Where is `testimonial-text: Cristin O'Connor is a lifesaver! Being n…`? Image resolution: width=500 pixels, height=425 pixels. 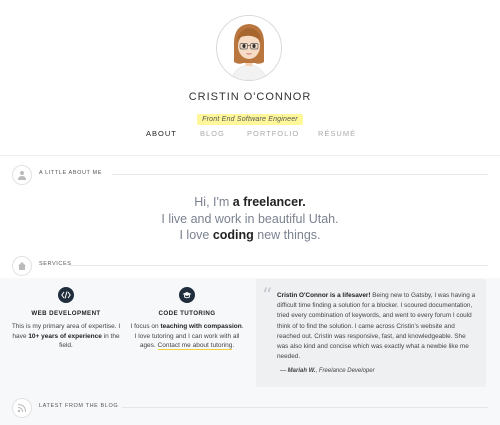
testimonial-text: Cristin O'Connor is a lifesaver! Being n… is located at coordinates (376, 326).